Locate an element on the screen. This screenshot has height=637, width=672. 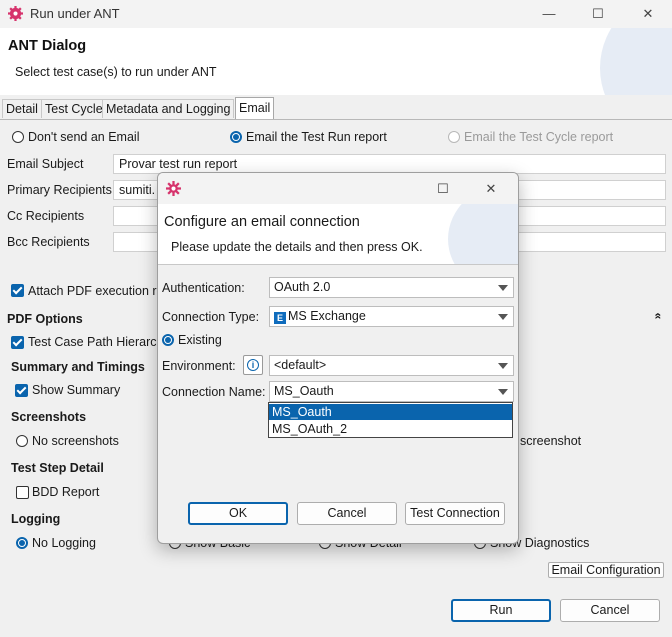
bdd-report-checkbox is located at coordinates (22, 492).